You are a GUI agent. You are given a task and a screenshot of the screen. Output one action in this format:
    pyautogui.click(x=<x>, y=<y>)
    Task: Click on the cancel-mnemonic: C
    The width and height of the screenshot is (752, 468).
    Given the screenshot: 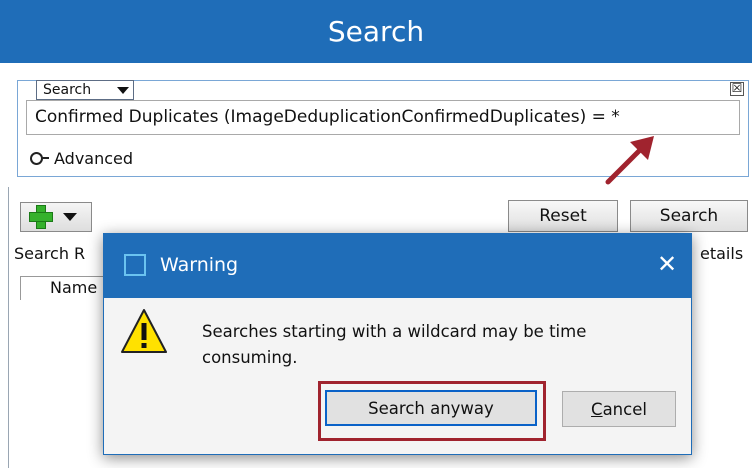 What is the action you would take?
    pyautogui.click(x=597, y=409)
    